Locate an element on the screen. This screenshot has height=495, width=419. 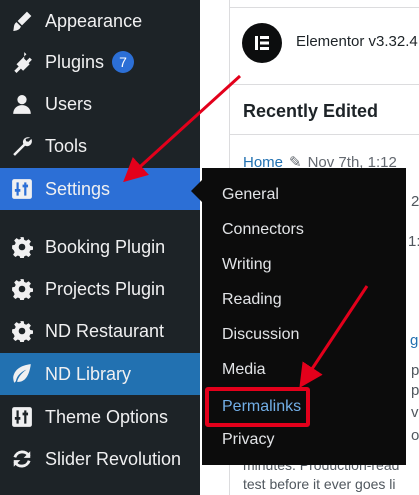
plugin-icon is located at coordinates (22, 62).